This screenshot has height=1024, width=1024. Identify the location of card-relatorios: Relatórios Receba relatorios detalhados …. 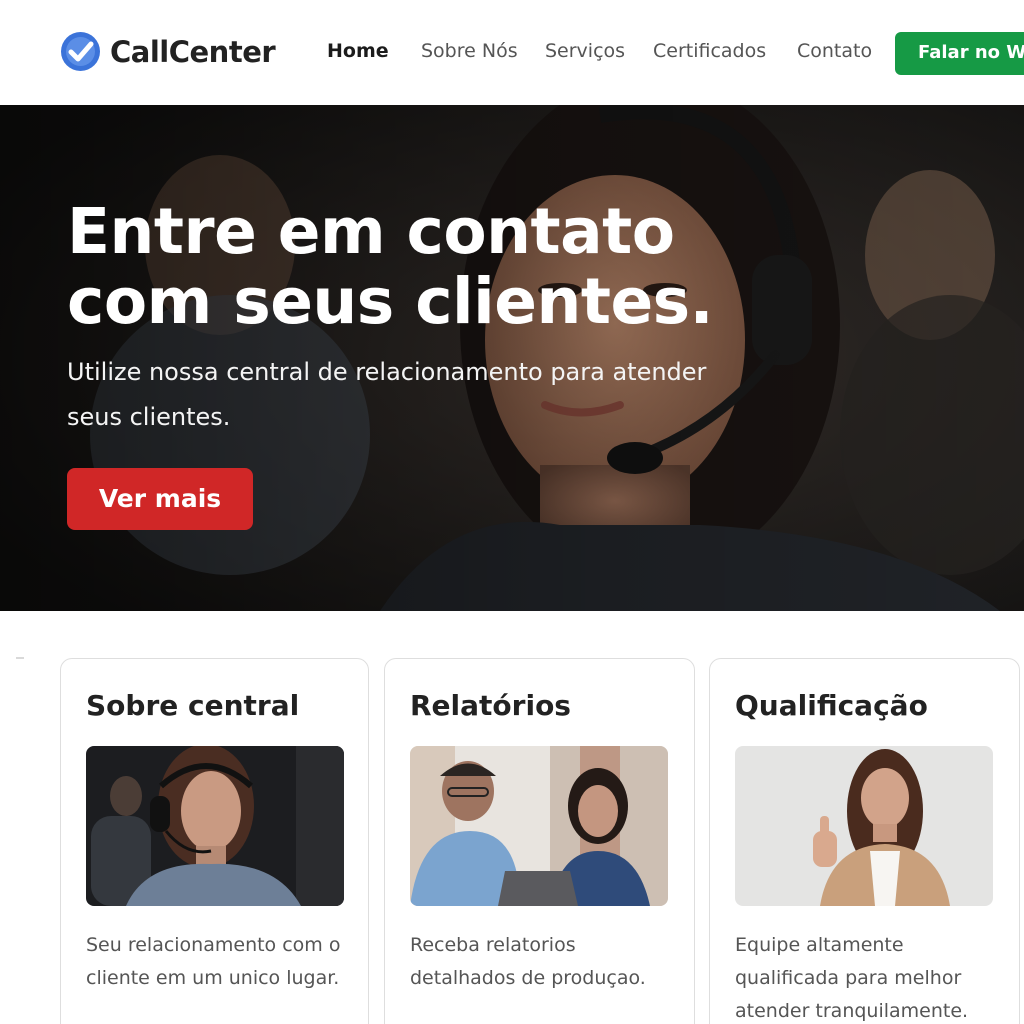
(539, 841).